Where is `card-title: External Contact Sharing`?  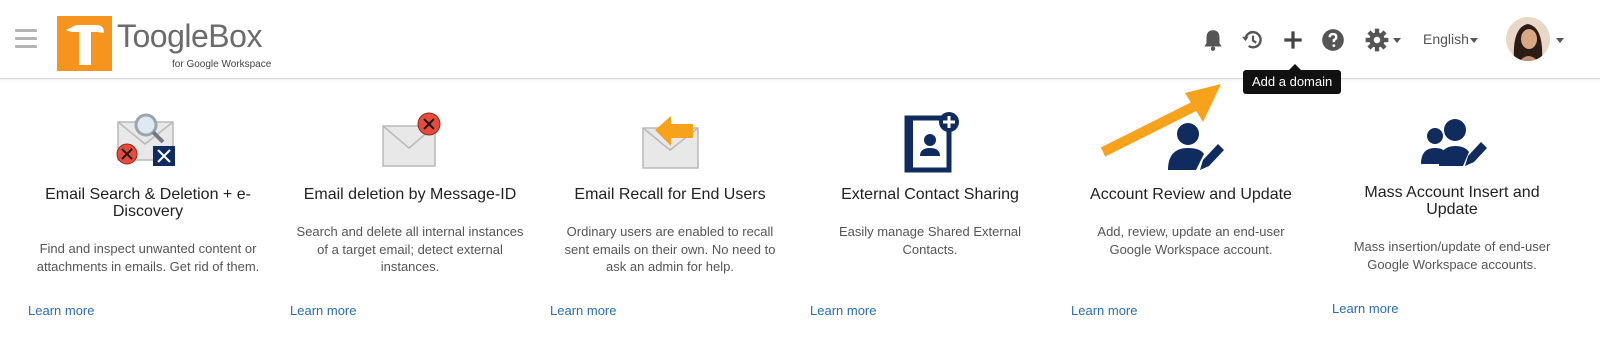
card-title: External Contact Sharing is located at coordinates (930, 194).